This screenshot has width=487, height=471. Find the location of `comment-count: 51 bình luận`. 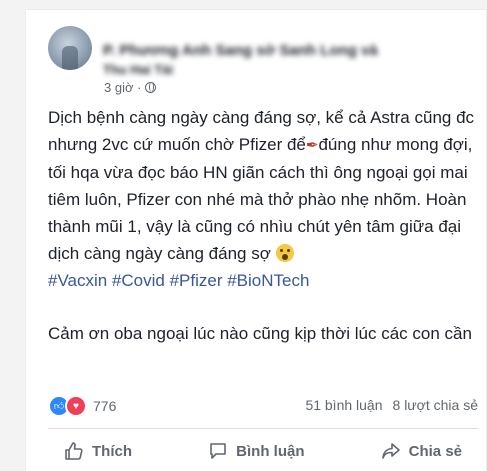

comment-count: 51 bình luận is located at coordinates (343, 405).